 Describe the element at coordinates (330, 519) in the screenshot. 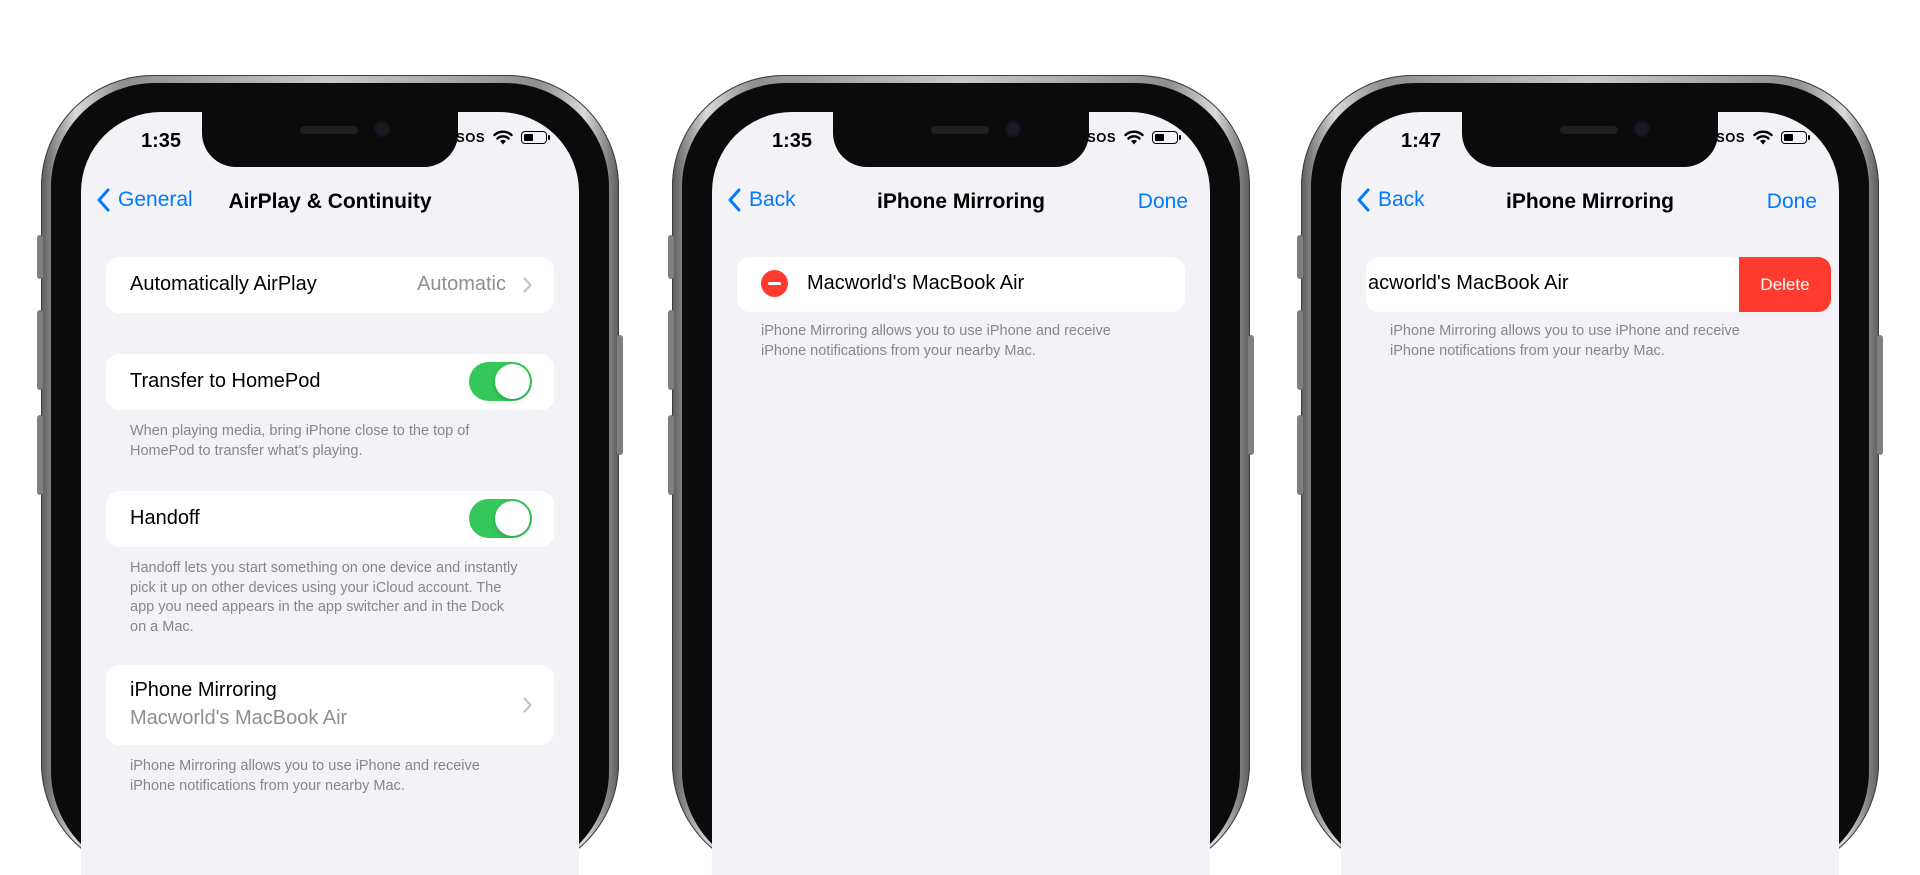

I see `handoff-row: Handoff` at that location.